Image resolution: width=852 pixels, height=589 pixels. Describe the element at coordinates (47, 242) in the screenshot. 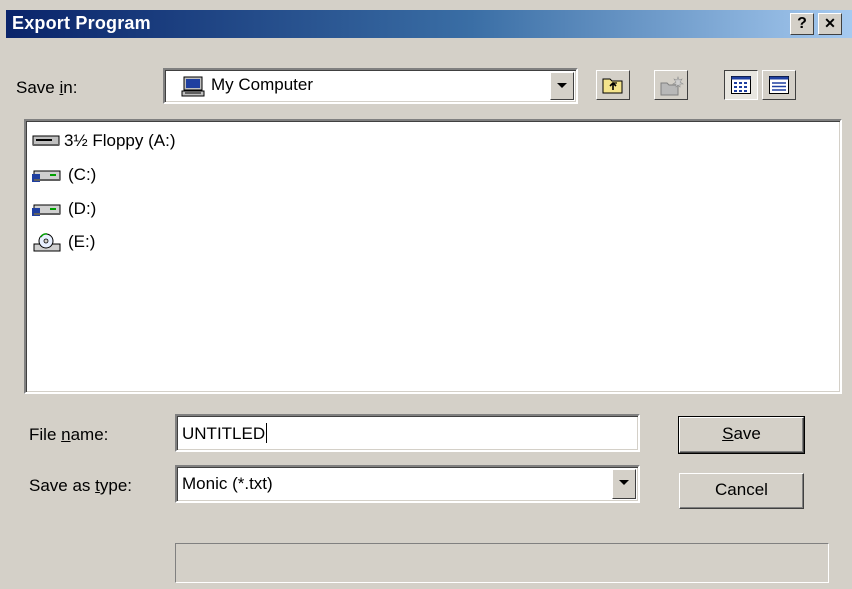

I see `cd-drive-icon` at that location.